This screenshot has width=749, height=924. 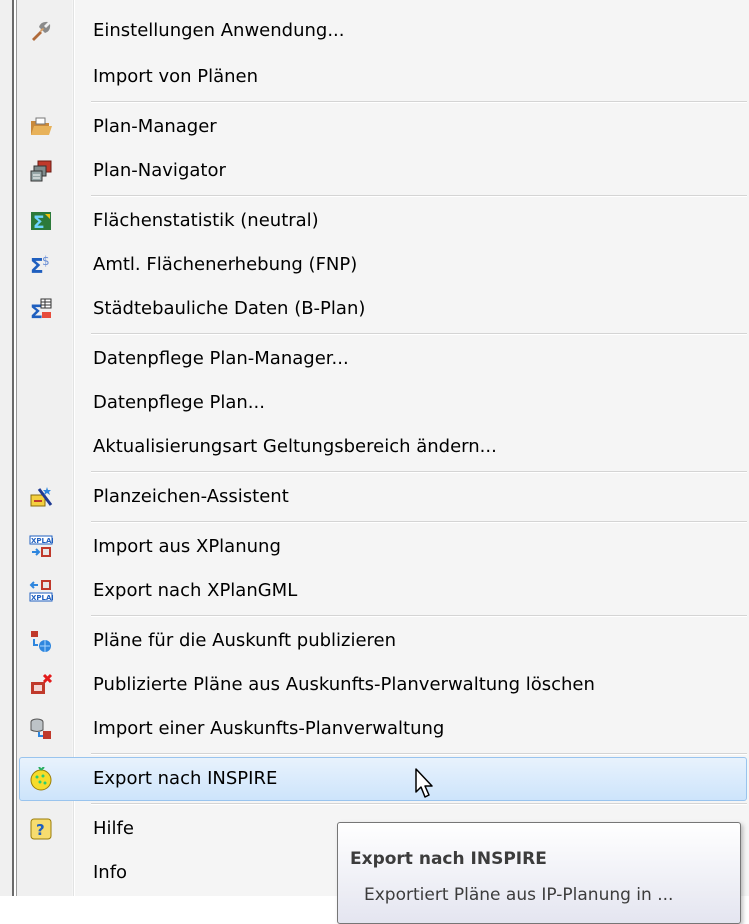 I want to click on tooltip-title: Export nach INSPIRE, so click(x=448, y=859).